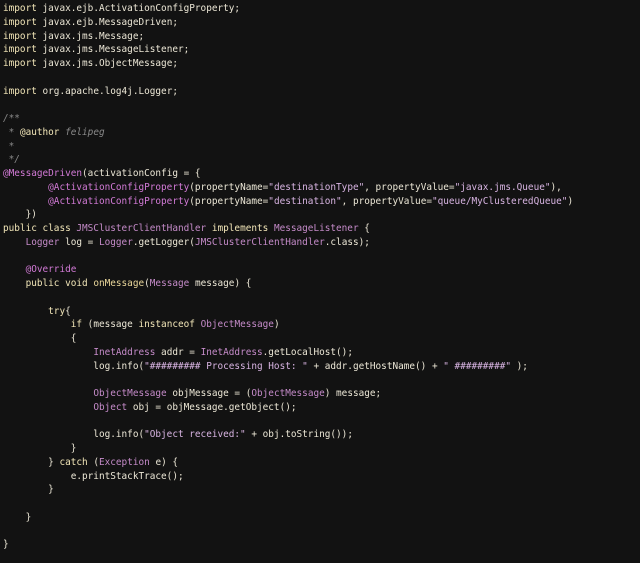 Image resolution: width=640 pixels, height=563 pixels. What do you see at coordinates (82, 132) in the screenshot?
I see `code-token: felipeg` at bounding box center [82, 132].